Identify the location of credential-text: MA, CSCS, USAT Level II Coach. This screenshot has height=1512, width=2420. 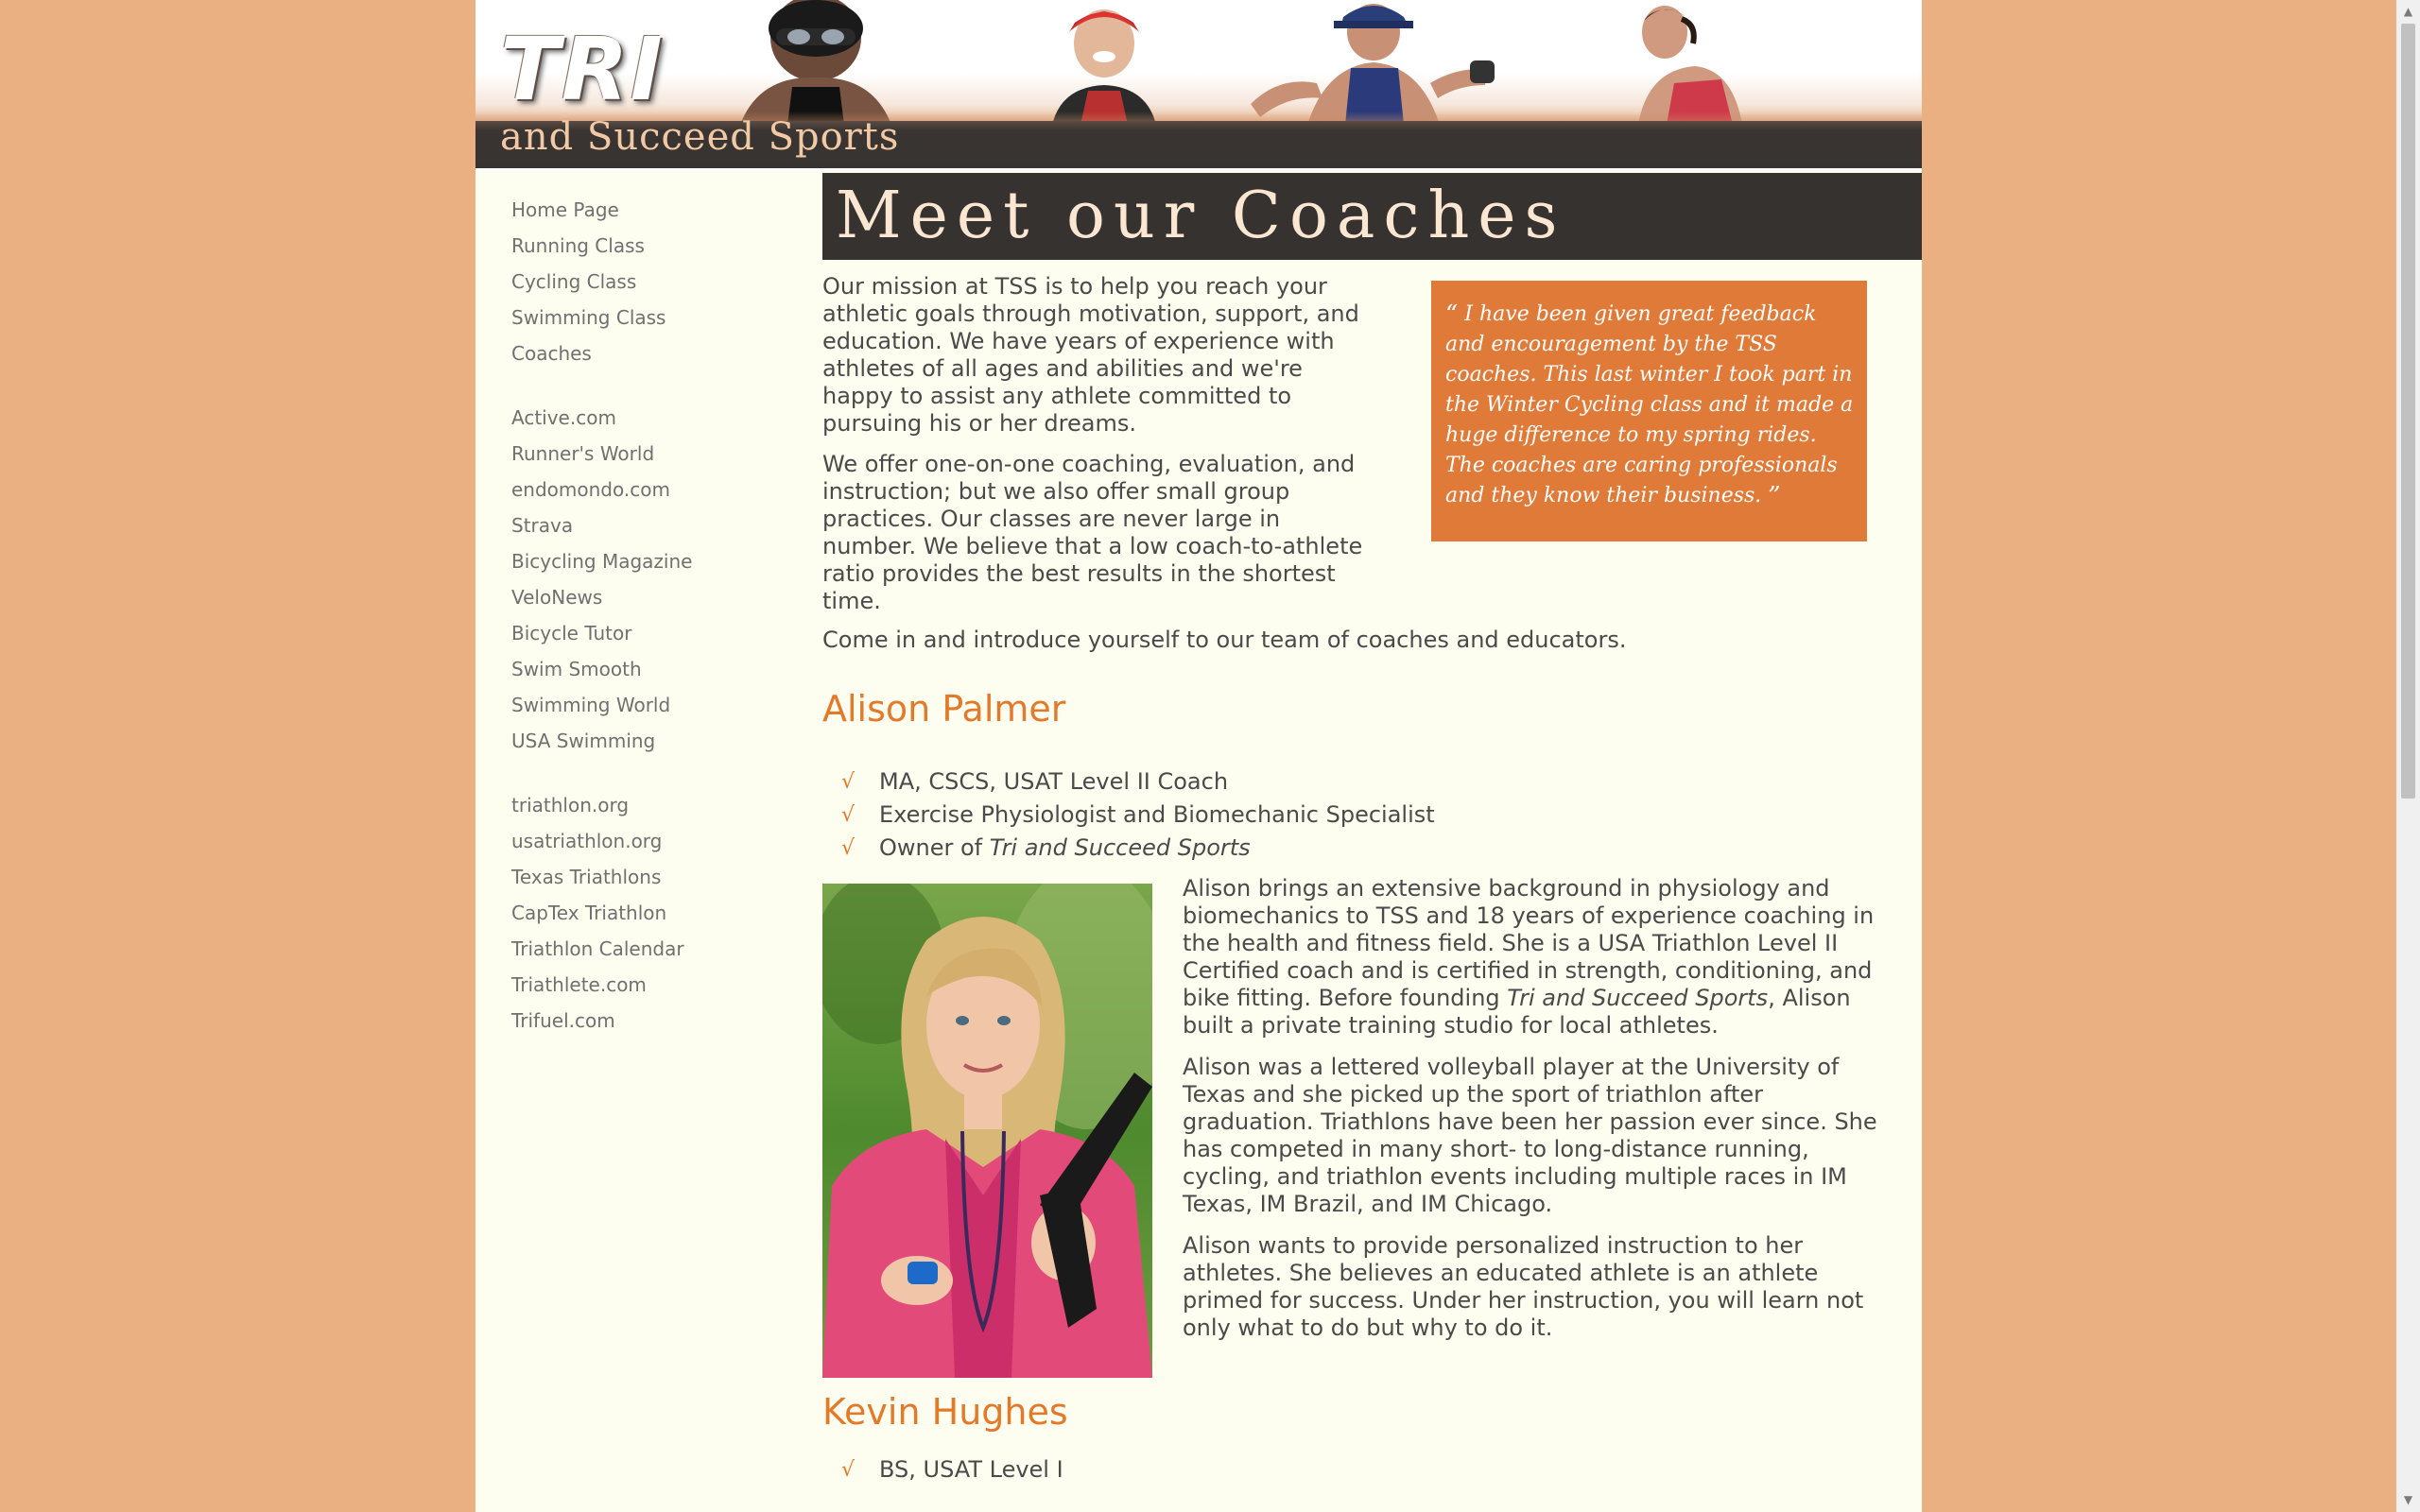
(1054, 781).